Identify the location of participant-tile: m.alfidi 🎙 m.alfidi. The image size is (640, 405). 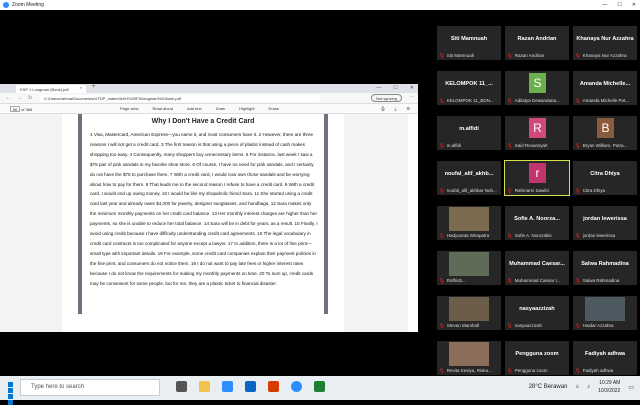
(469, 133).